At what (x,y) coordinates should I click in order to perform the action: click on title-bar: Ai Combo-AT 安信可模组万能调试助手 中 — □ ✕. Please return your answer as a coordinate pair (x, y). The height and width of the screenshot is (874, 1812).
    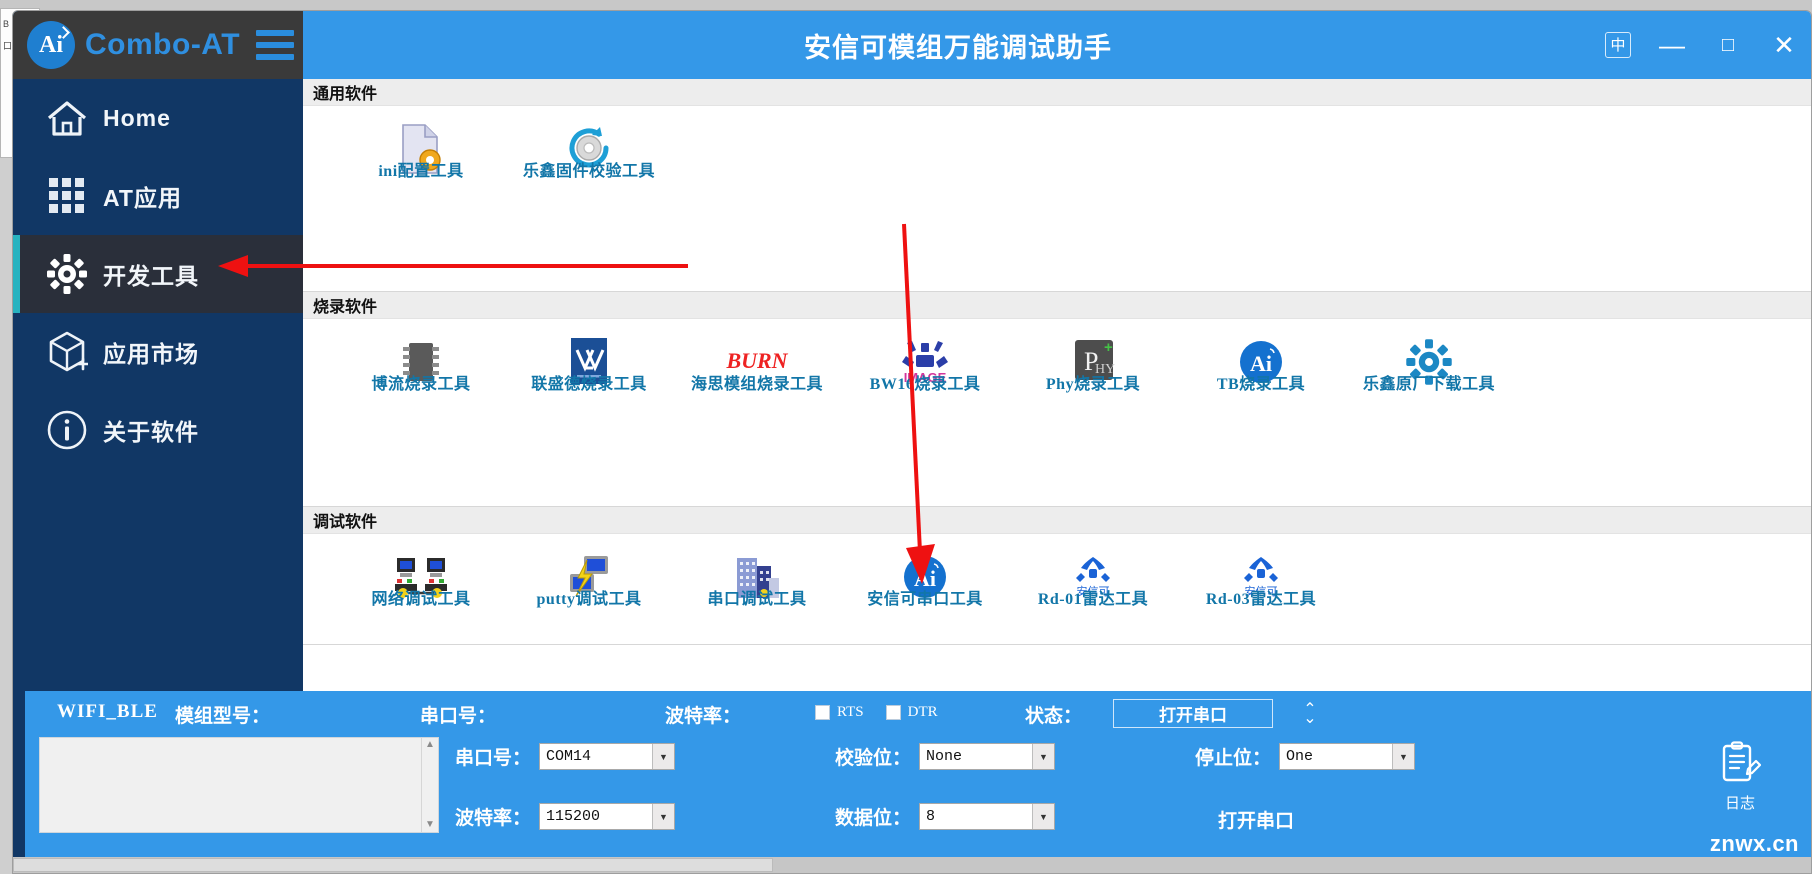
    Looking at the image, I should click on (912, 45).